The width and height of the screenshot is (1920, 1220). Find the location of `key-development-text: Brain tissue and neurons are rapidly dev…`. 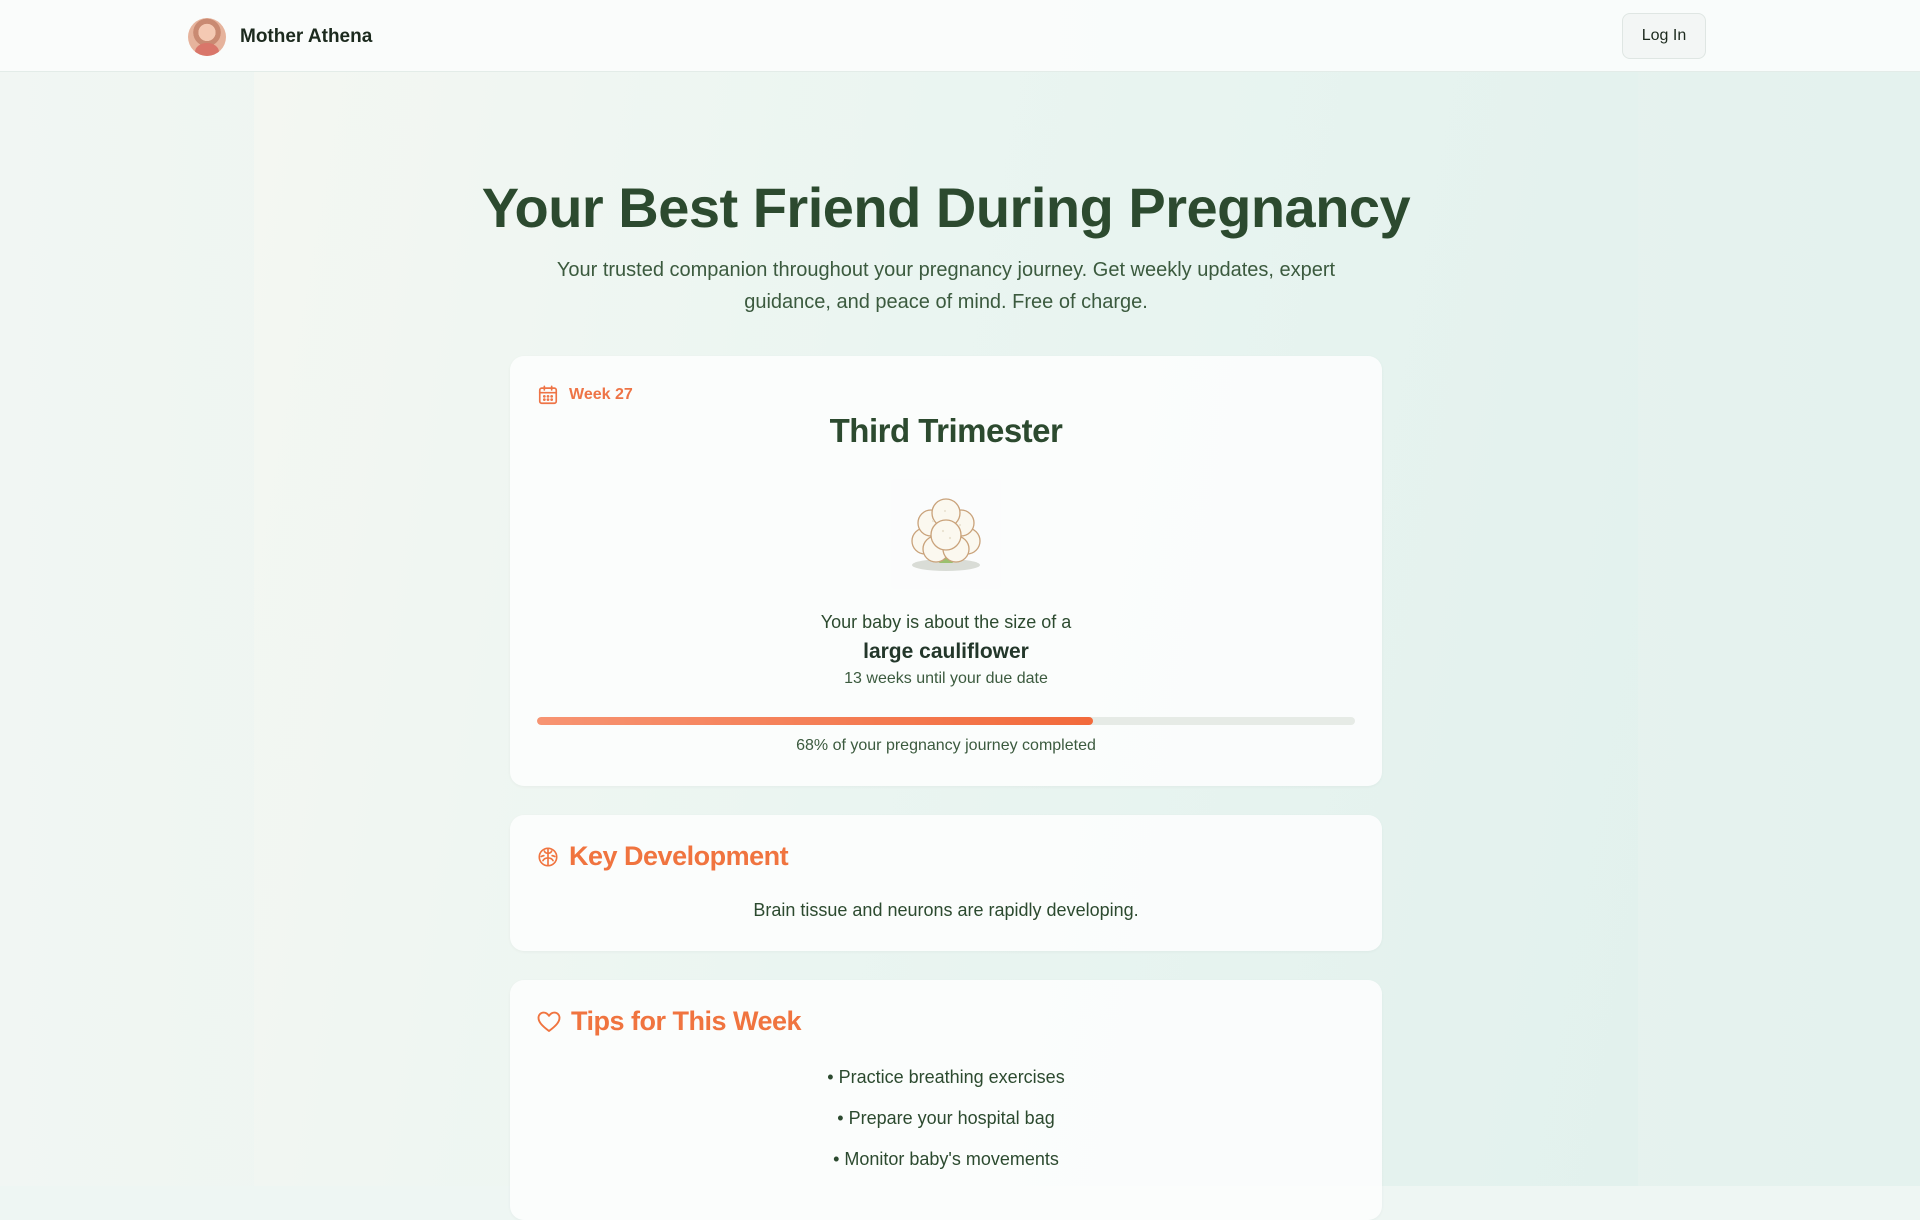

key-development-text: Brain tissue and neurons are rapidly dev… is located at coordinates (946, 910).